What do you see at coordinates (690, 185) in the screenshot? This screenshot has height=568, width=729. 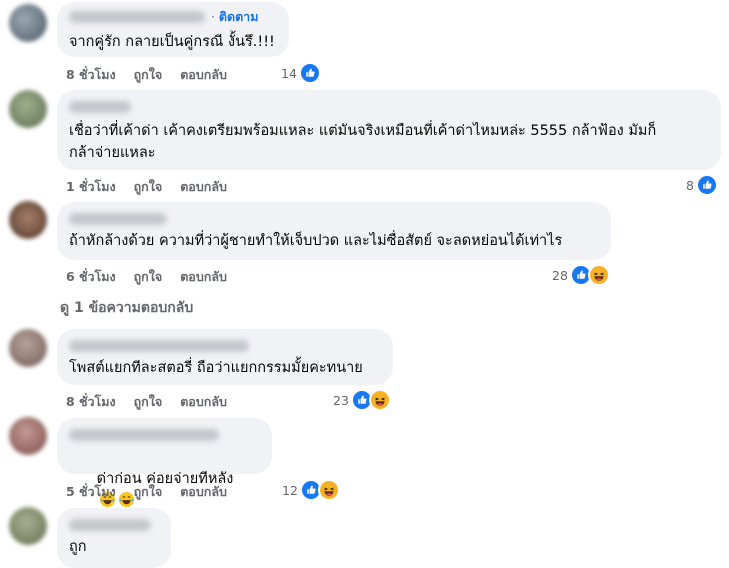 I see `reaction-count: 8` at bounding box center [690, 185].